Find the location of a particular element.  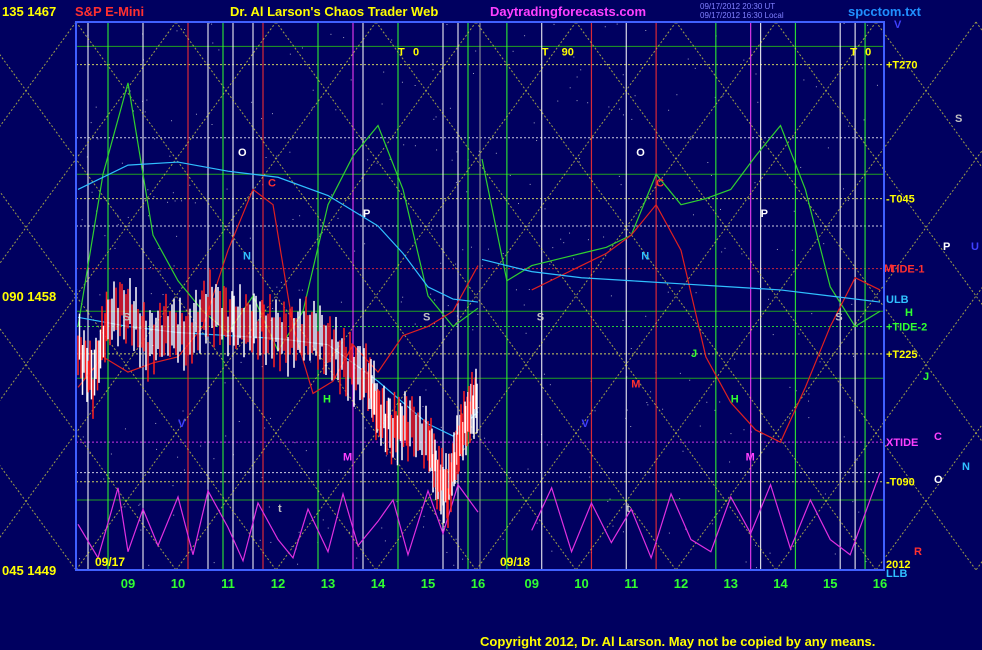

right-label: ULB is located at coordinates (897, 300).